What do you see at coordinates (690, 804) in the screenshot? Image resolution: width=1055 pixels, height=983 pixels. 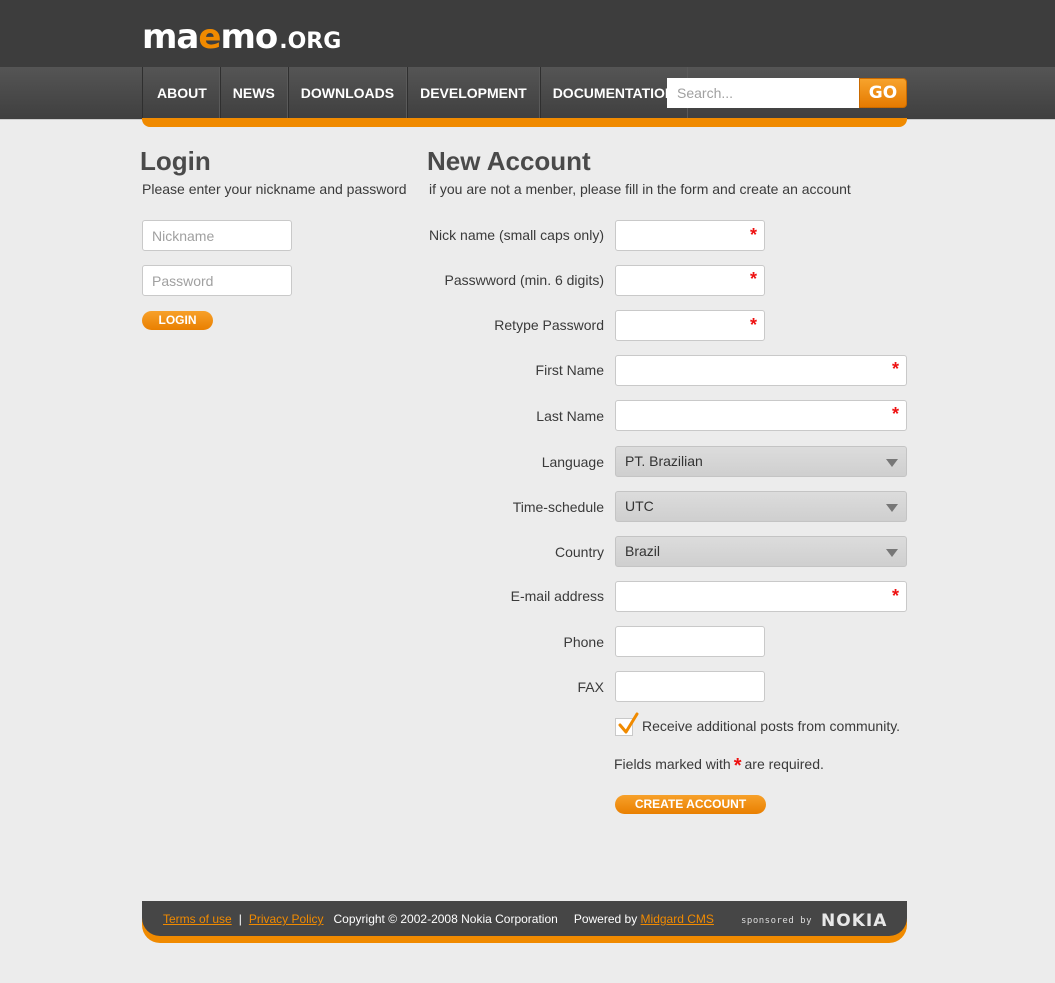 I see `create-account-button: CREATE ACCOUNT` at bounding box center [690, 804].